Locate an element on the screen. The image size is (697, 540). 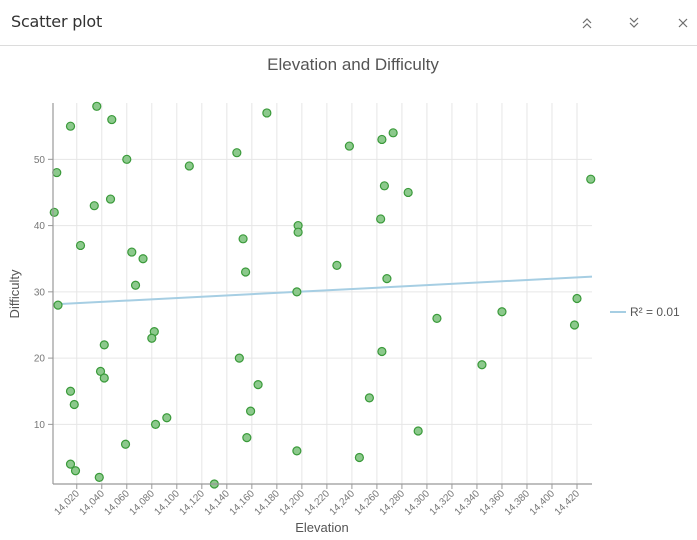
panel-header: Scatter plot is located at coordinates (348, 23).